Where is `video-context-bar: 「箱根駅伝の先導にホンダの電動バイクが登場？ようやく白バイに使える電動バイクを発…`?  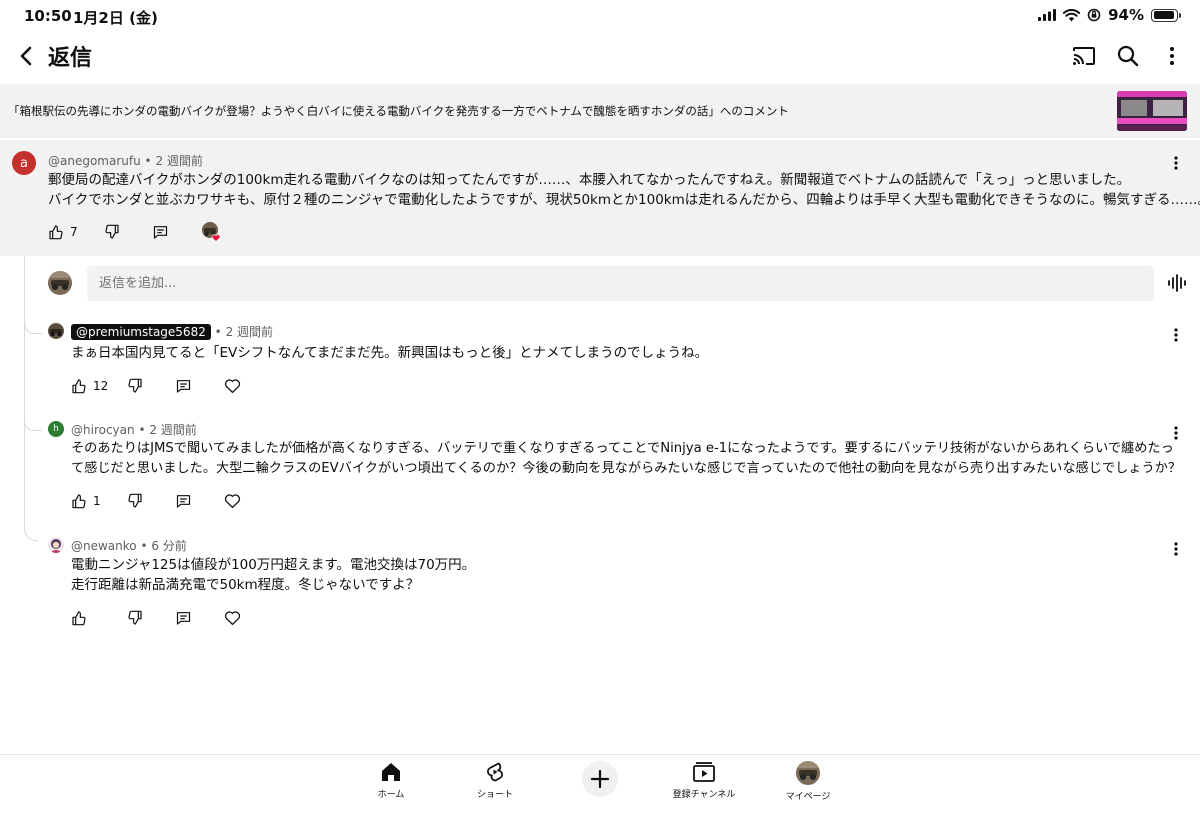 video-context-bar: 「箱根駅伝の先導にホンダの電動バイクが登場？ようやく白バイに使える電動バイクを発… is located at coordinates (600, 111).